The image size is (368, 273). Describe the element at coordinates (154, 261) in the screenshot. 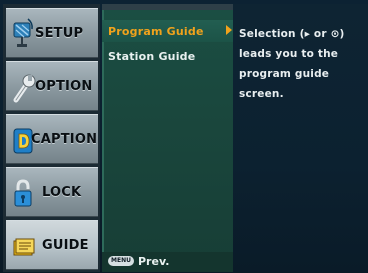

I see `prev-label: Prev.` at that location.